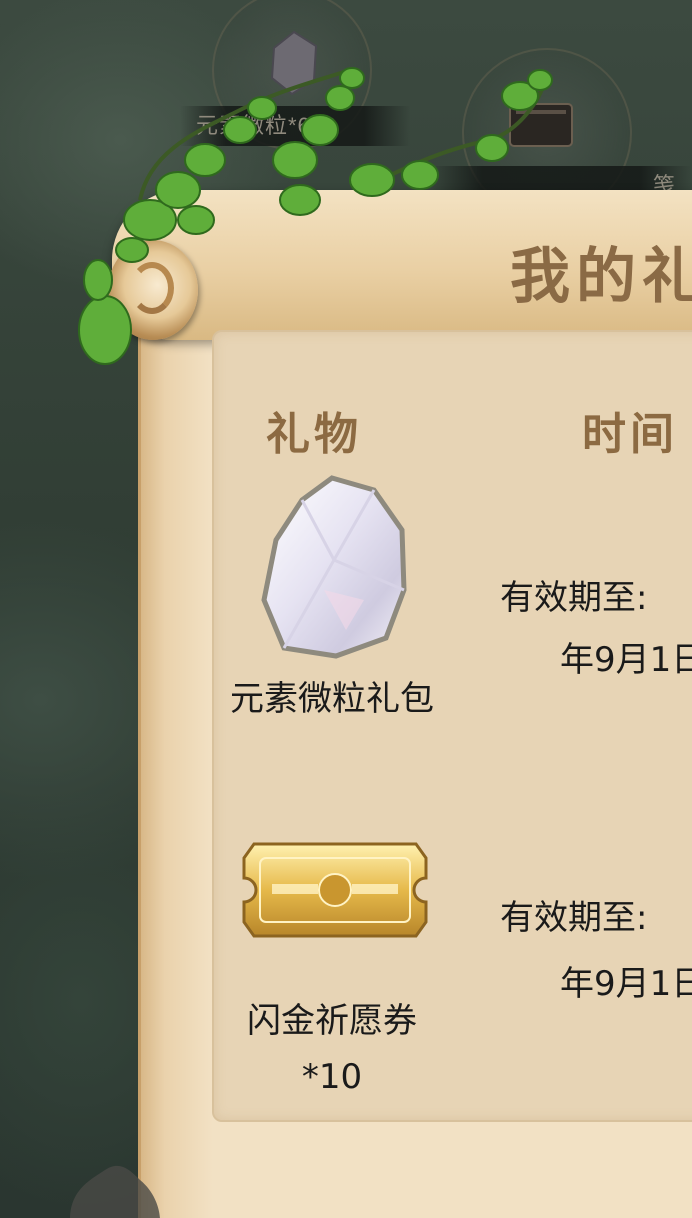 Image resolution: width=692 pixels, height=1218 pixels. Describe the element at coordinates (332, 699) in the screenshot. I see `gift-name: 元素微粒礼包` at that location.